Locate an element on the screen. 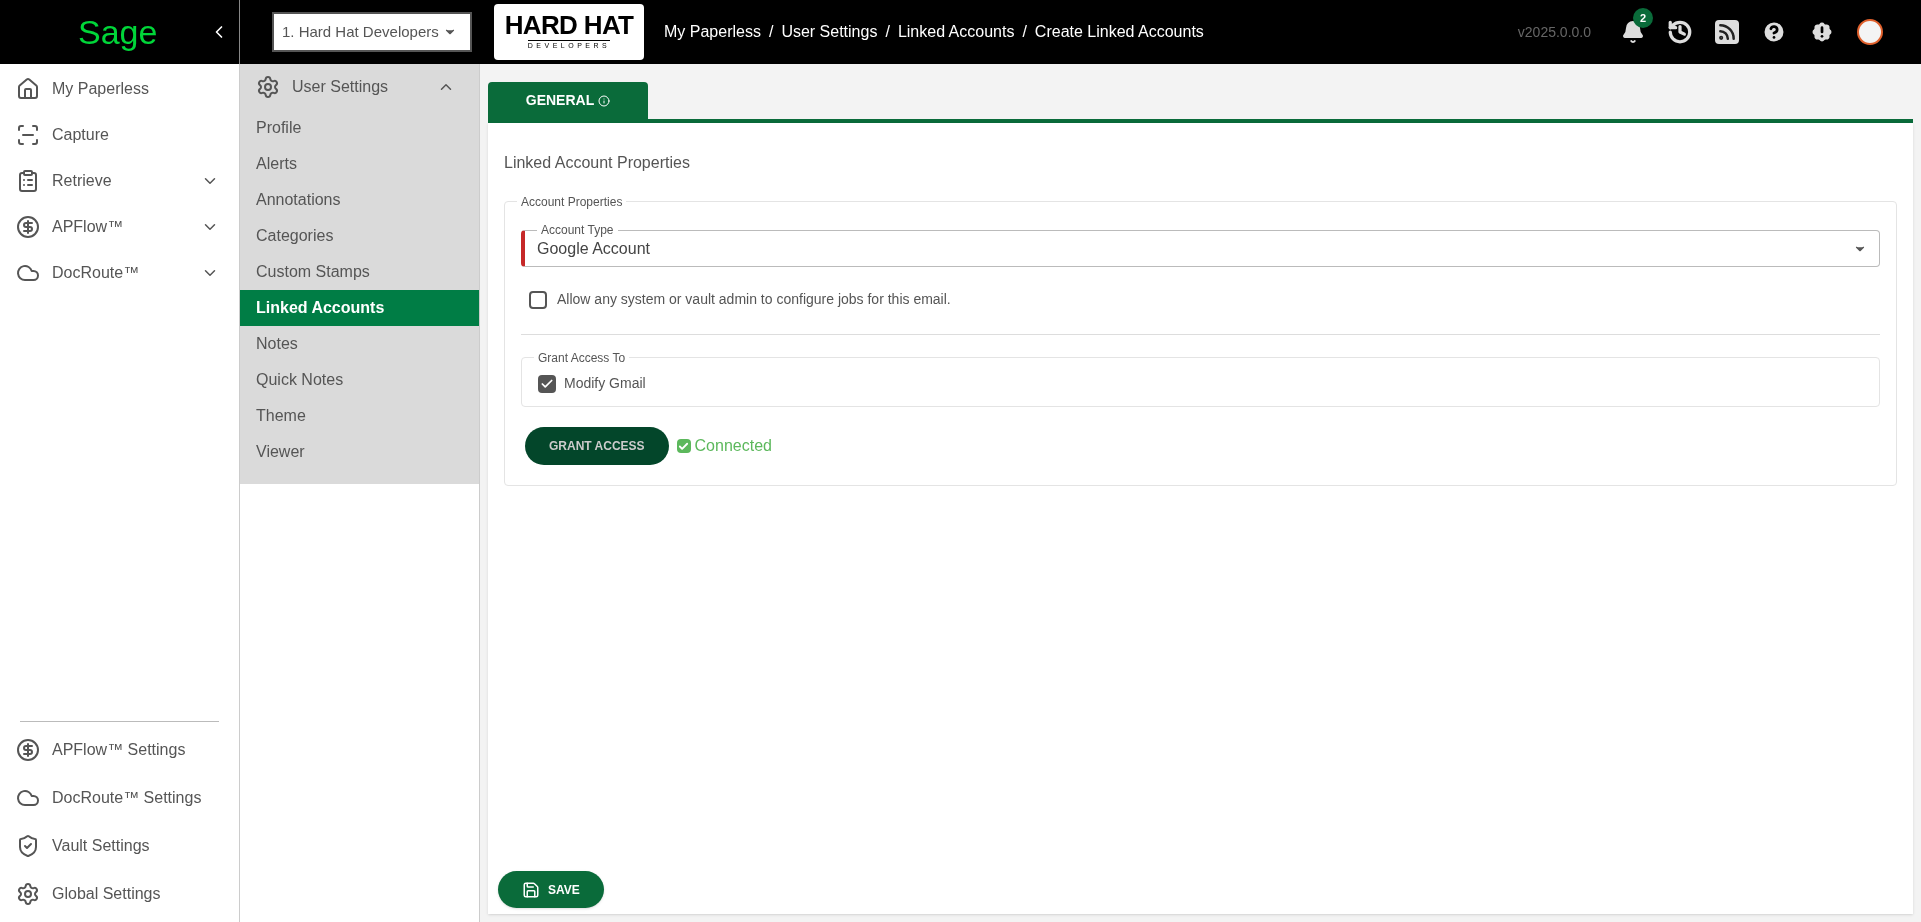 The image size is (1921, 922). save-button: SAVE is located at coordinates (551, 889).